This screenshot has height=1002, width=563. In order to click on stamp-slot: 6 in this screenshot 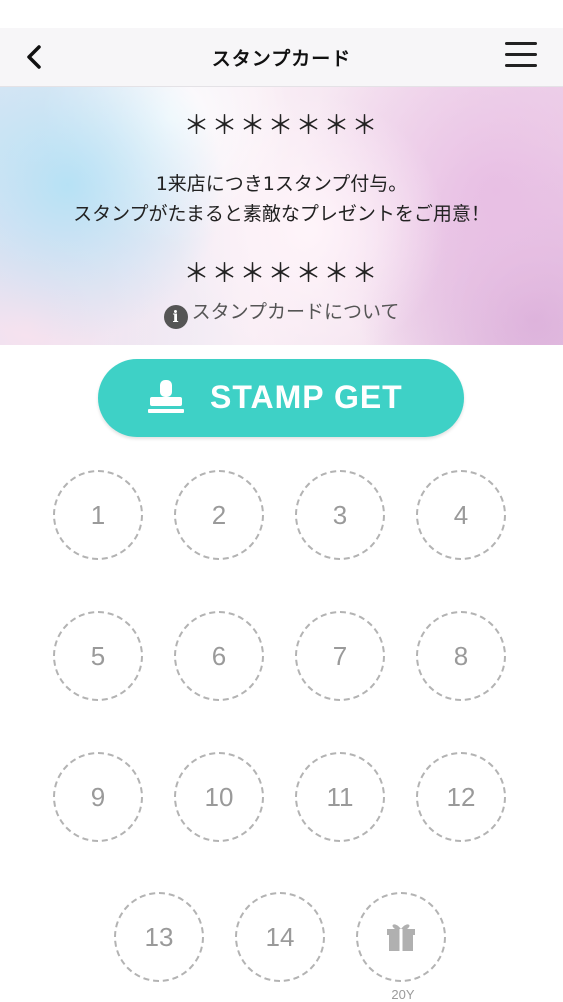, I will do `click(219, 656)`.